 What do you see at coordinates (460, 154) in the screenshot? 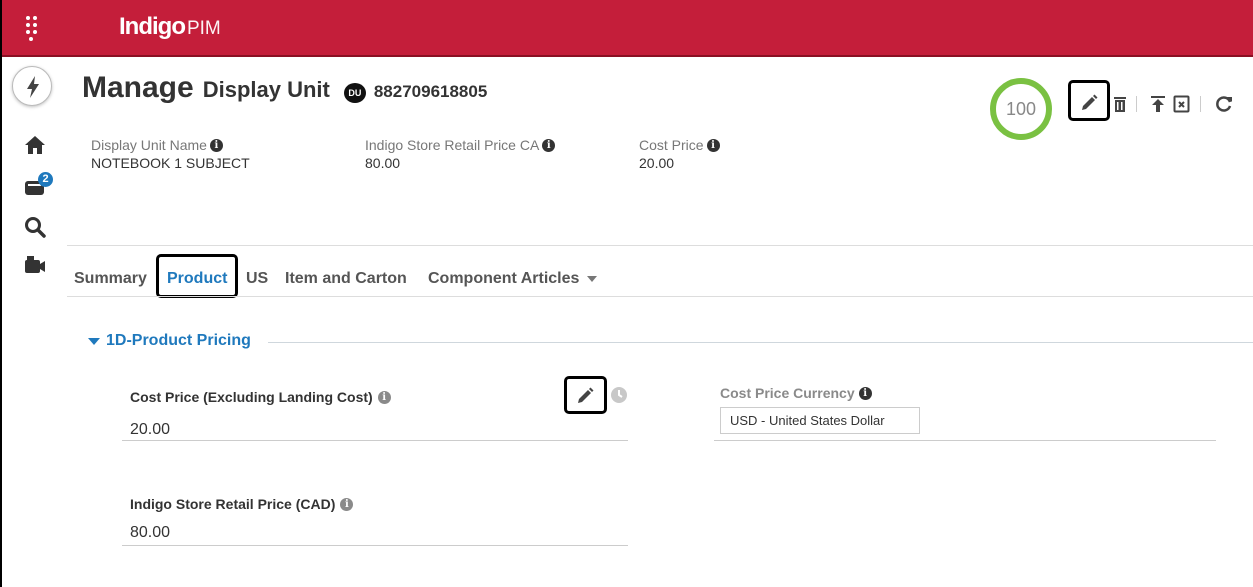
I see `attr-retail-price-ca: Indigo Store Retail Price CA i 80.00` at bounding box center [460, 154].